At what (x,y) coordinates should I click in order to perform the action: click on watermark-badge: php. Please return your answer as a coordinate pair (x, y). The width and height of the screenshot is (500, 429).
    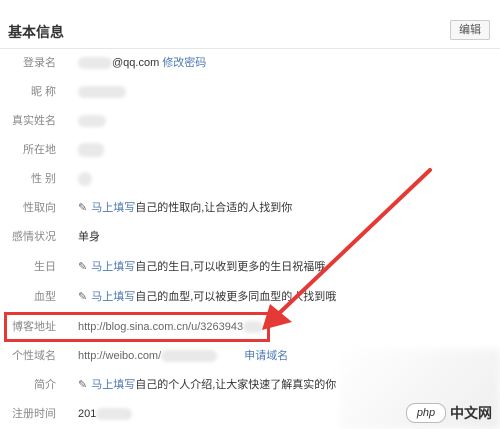
    Looking at the image, I should click on (426, 413).